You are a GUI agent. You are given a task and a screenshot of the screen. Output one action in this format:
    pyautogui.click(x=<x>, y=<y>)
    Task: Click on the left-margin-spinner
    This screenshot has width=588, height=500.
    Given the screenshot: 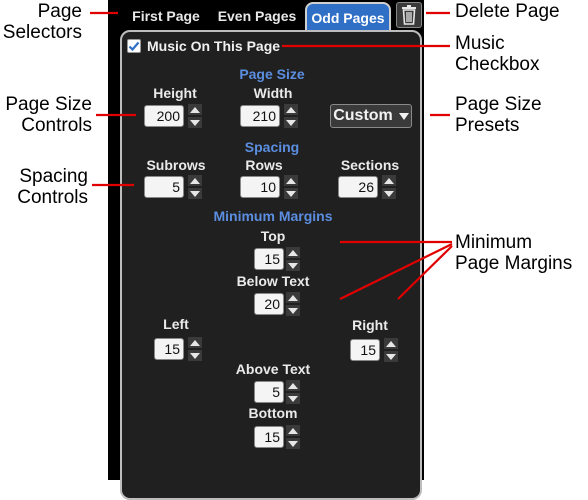 What is the action you would take?
    pyautogui.click(x=195, y=349)
    